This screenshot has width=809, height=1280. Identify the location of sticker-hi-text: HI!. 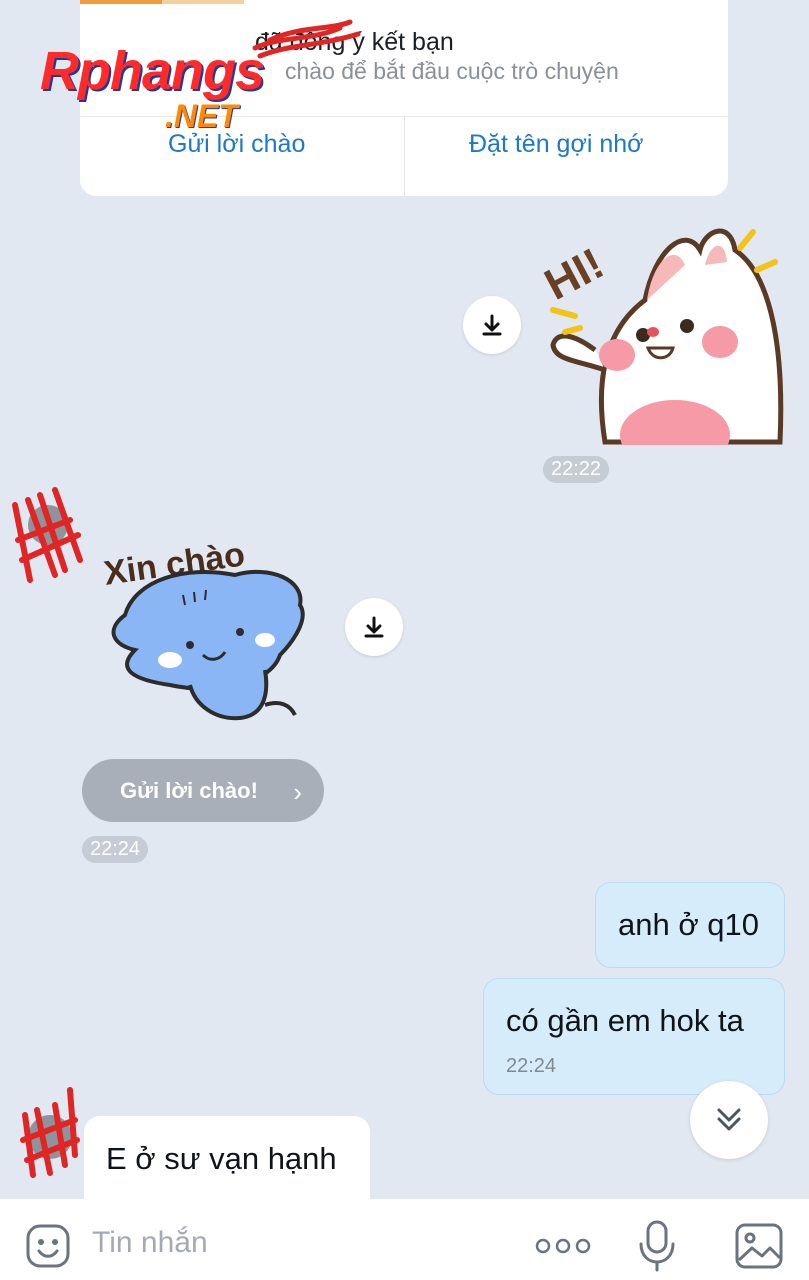
(574, 274).